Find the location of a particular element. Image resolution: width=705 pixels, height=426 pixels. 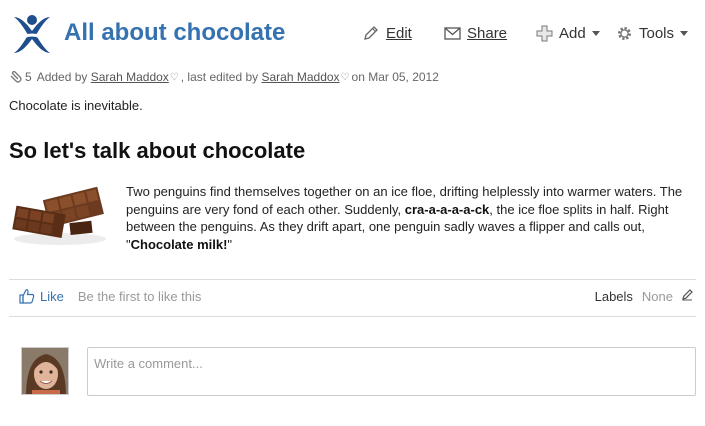

thumbs-up-icon is located at coordinates (27, 296).